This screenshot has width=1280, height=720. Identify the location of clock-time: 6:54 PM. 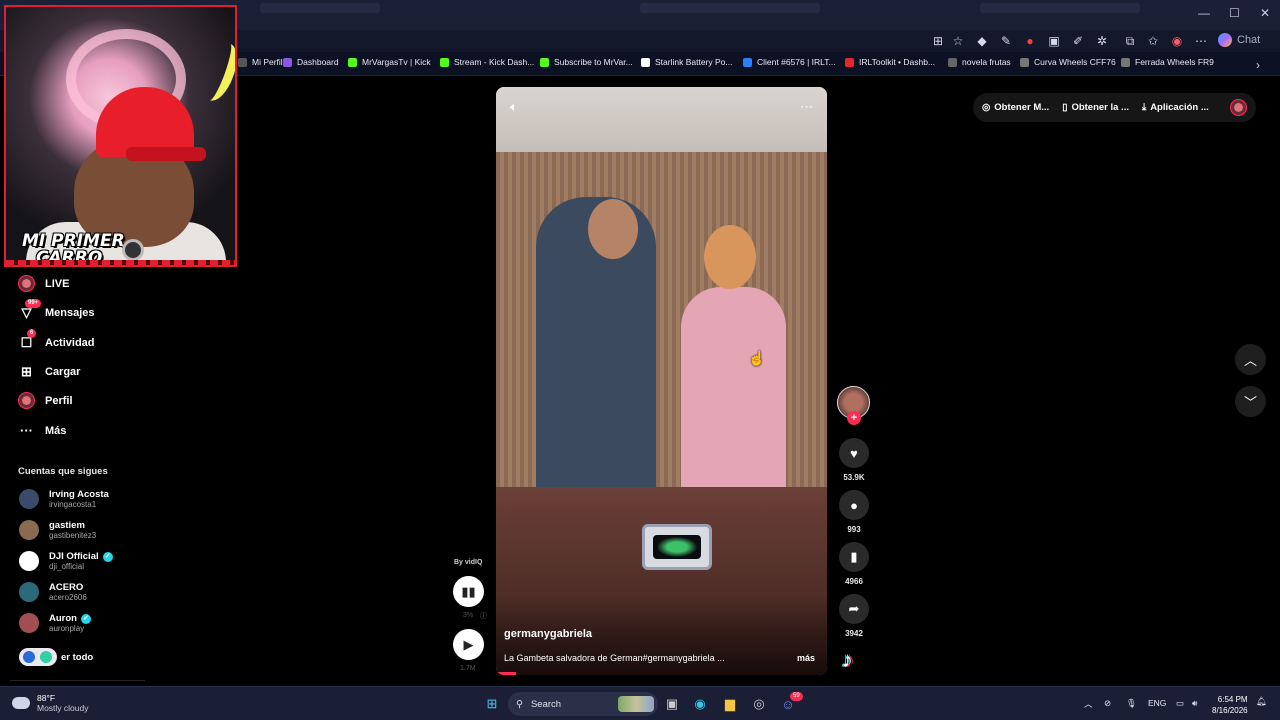
(1232, 699).